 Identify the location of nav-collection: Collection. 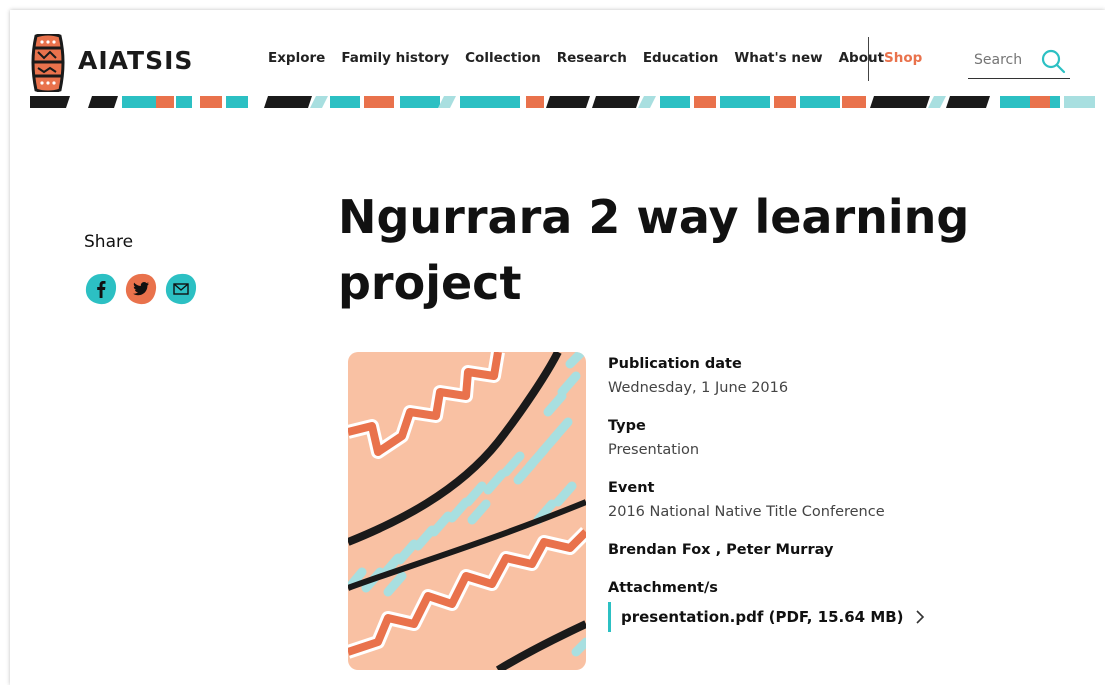
(503, 58).